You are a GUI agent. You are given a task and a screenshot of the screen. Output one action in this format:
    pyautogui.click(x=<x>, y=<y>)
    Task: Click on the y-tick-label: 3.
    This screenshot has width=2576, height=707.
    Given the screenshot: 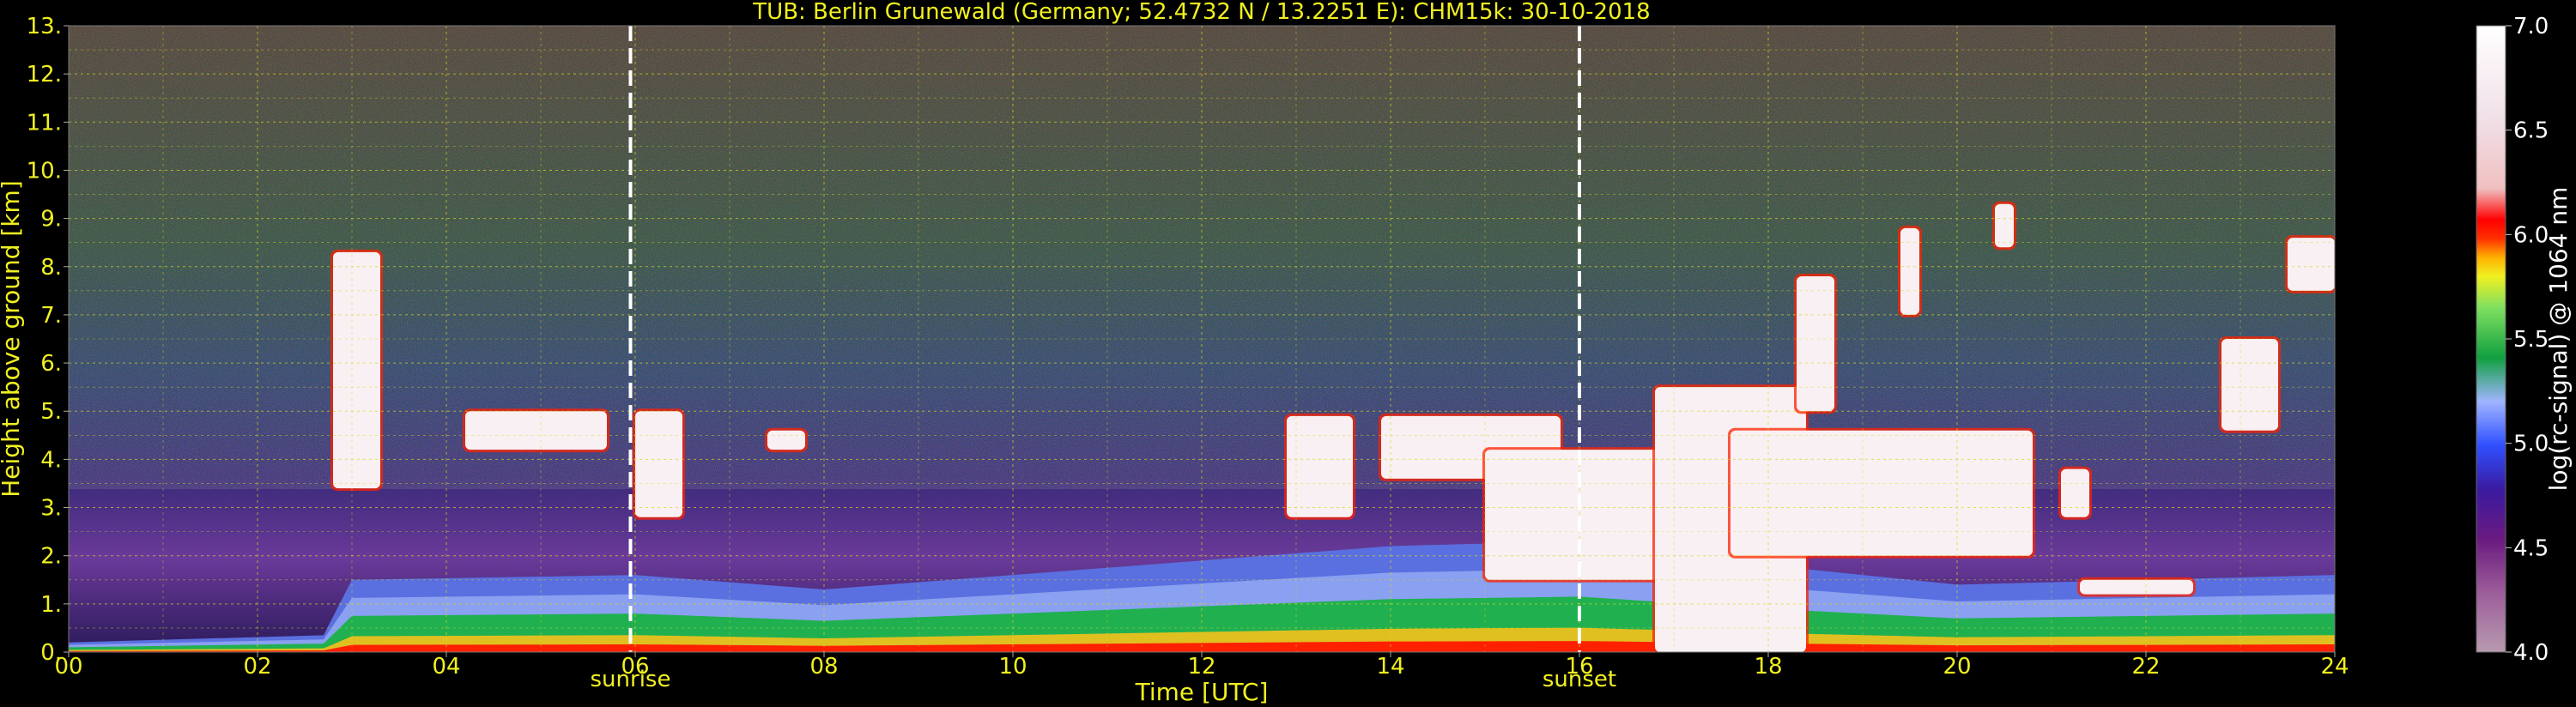 What is the action you would take?
    pyautogui.click(x=51, y=509)
    